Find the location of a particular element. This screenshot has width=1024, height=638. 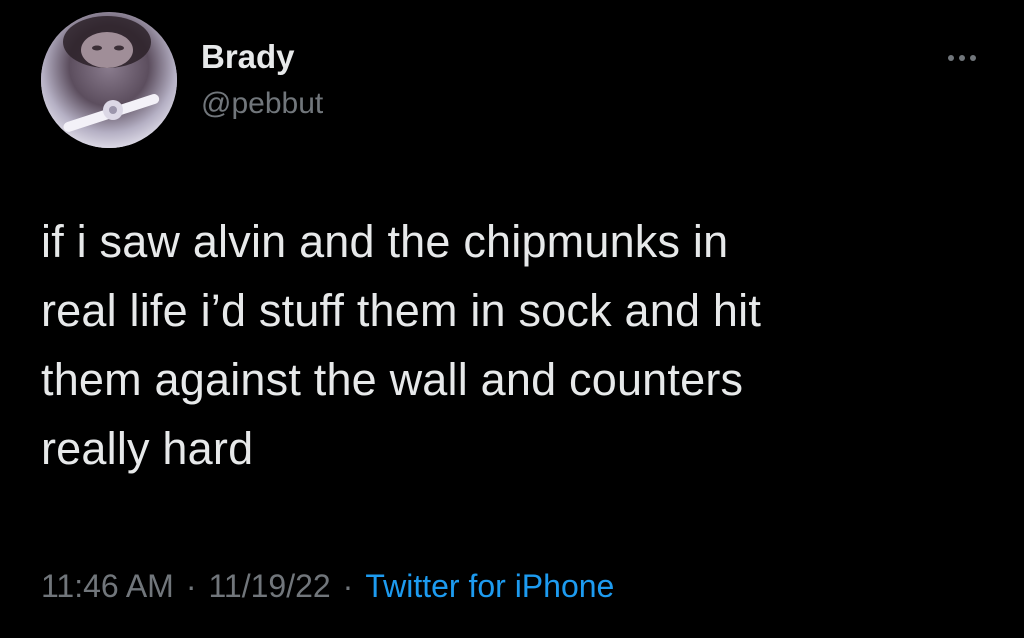

tweet-time: 11:46 AM is located at coordinates (107, 586).